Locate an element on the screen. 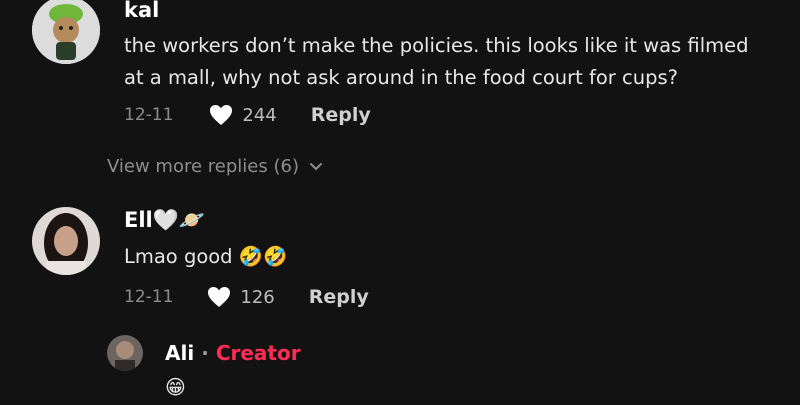 Image resolution: width=800 pixels, height=405 pixels. avatar-kal is located at coordinates (66, 32).